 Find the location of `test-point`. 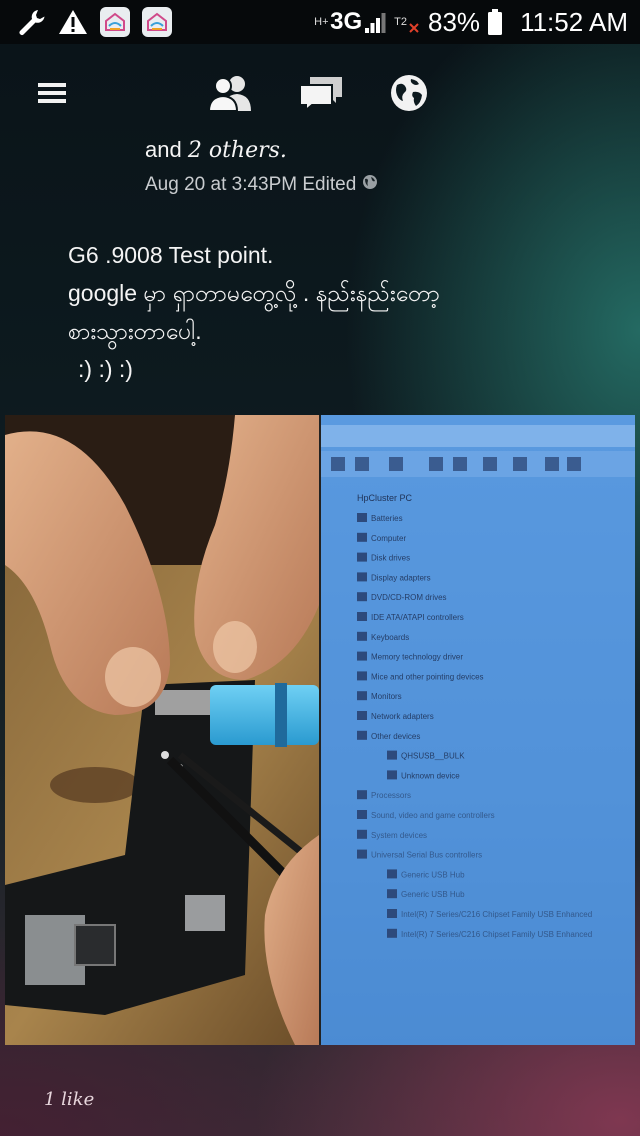

test-point is located at coordinates (165, 755).